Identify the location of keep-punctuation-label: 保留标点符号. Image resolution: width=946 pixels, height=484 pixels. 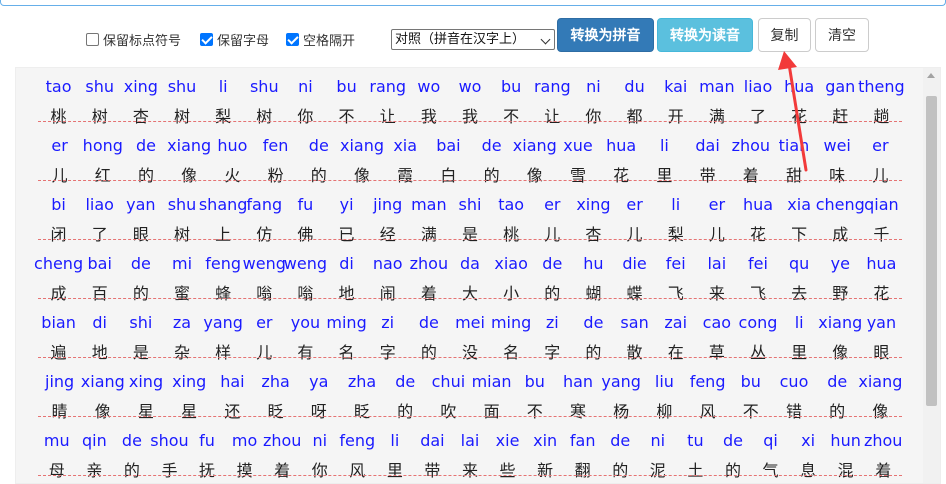
(142, 41).